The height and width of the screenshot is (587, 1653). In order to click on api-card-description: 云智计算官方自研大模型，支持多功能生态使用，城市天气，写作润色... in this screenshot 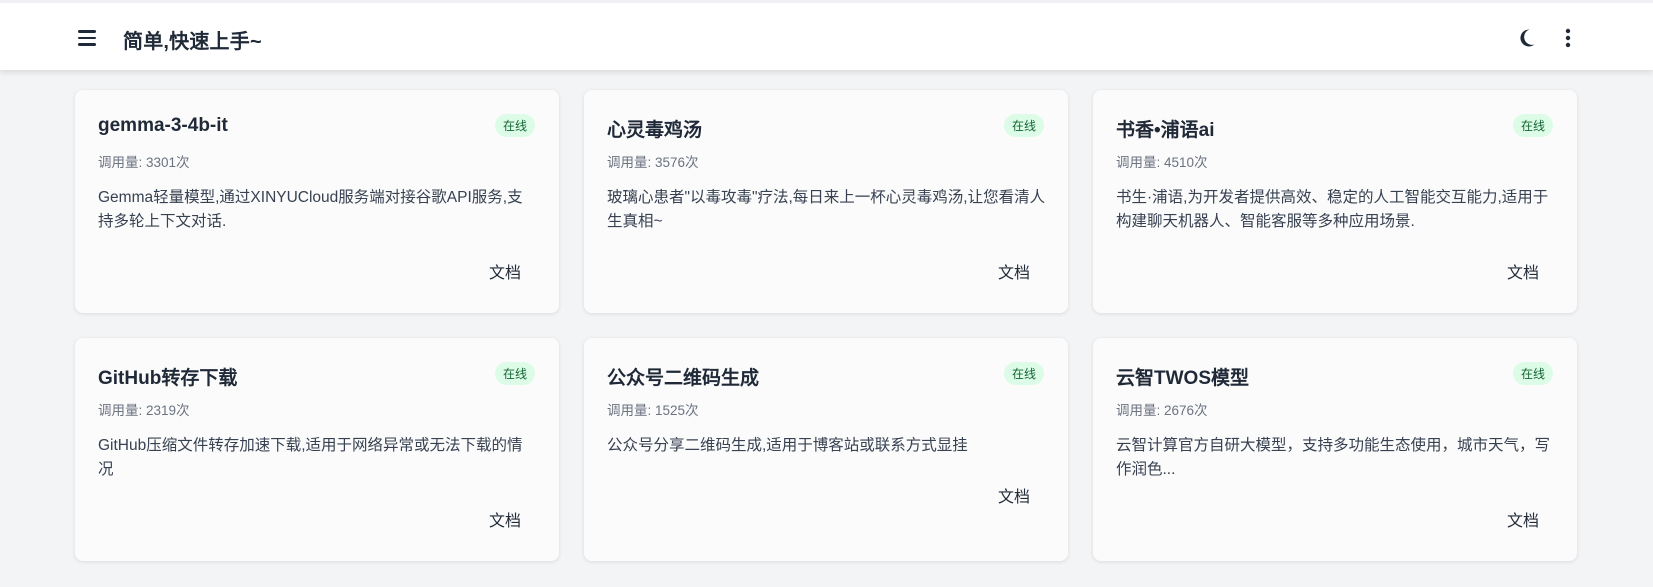, I will do `click(1333, 457)`.